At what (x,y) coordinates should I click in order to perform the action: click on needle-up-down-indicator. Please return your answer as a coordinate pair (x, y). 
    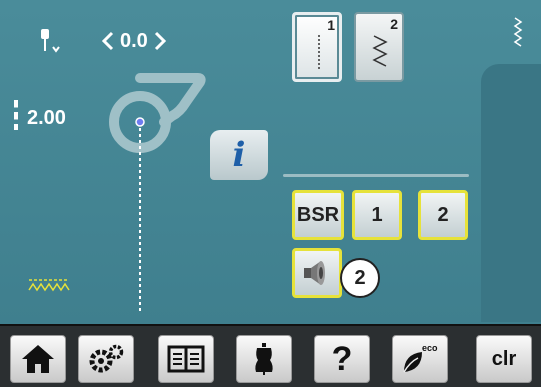
    Looking at the image, I should click on (50, 42).